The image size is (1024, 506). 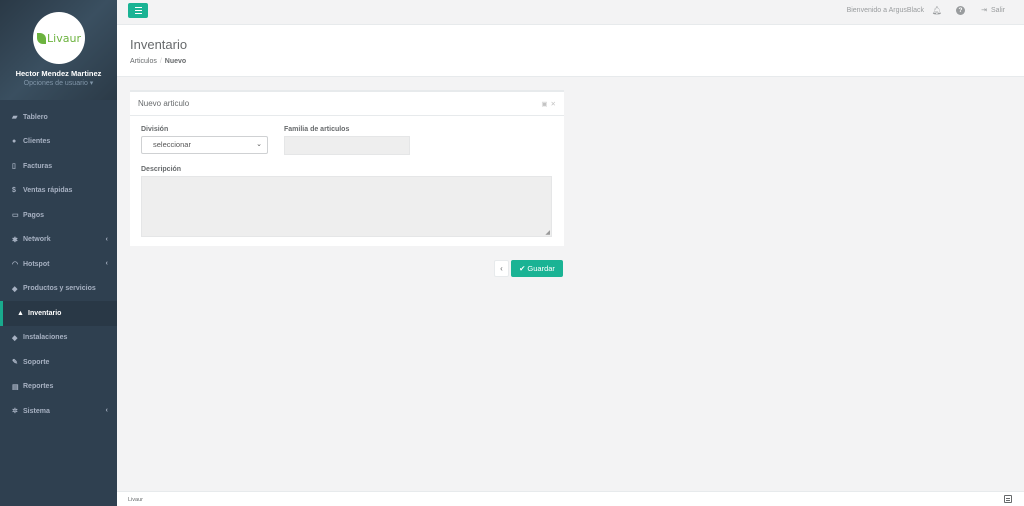 I want to click on panel-title: Nuevo articulo, so click(x=164, y=103).